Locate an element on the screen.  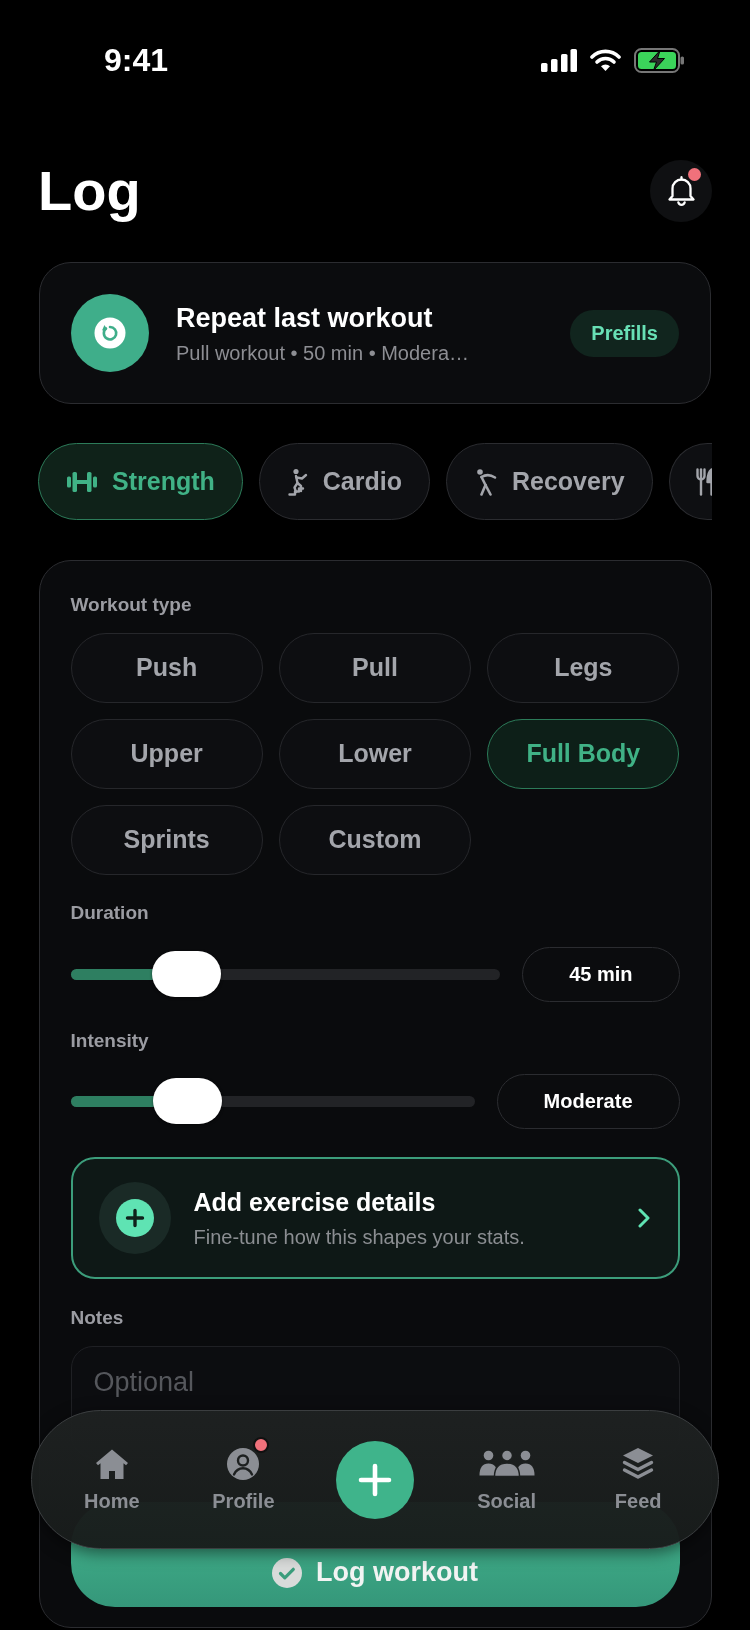
section-label: Duration is located at coordinates (110, 912).